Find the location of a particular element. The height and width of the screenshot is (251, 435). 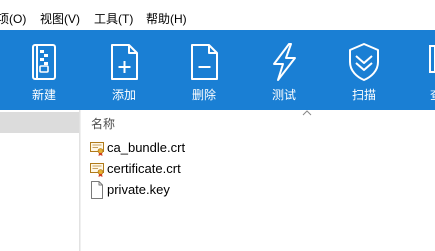

sort-ascending-icon is located at coordinates (307, 113).